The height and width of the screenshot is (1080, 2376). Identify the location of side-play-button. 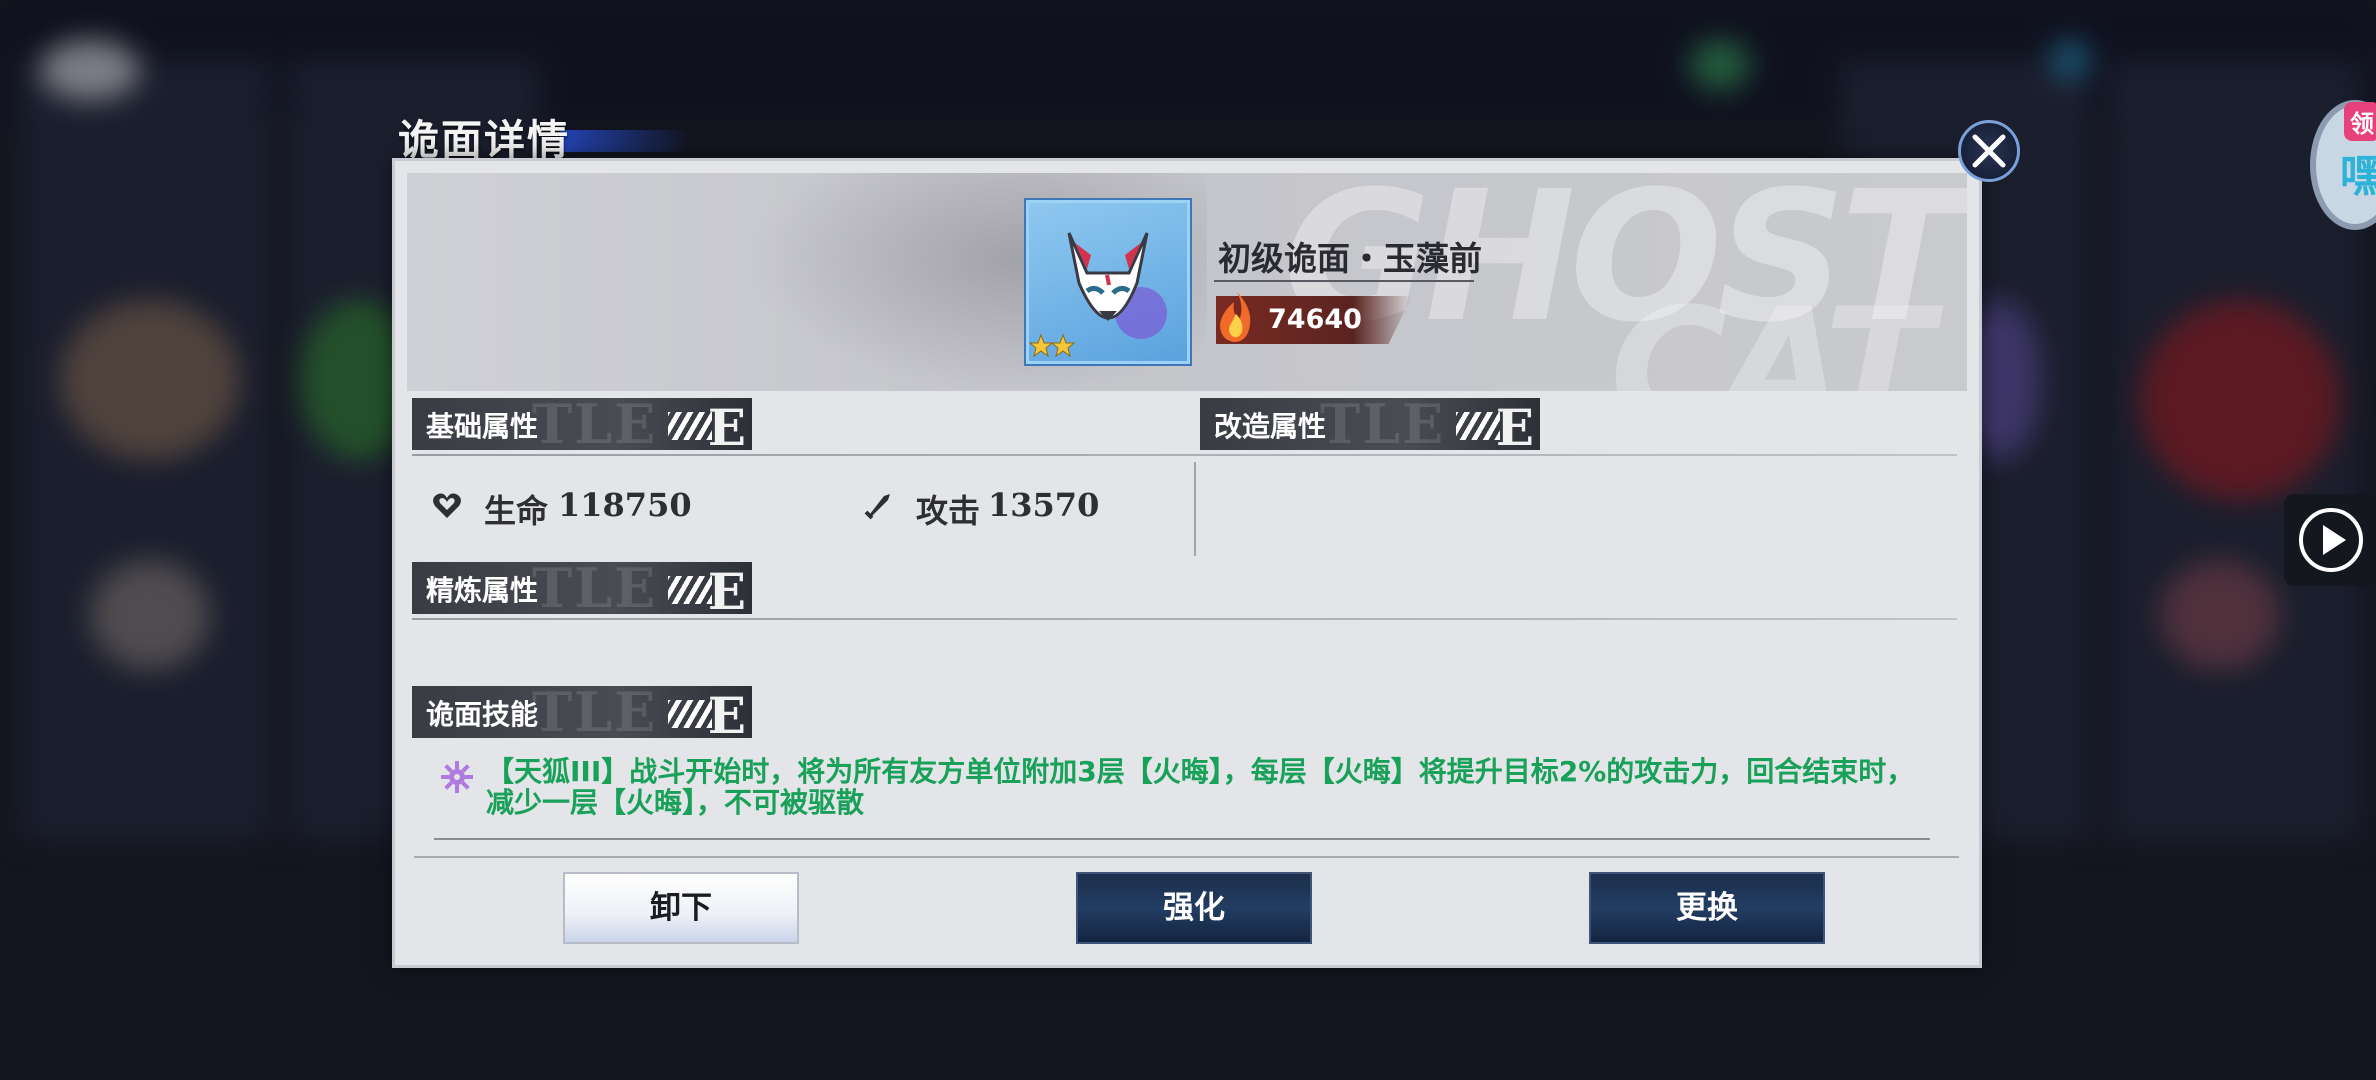
(2330, 540).